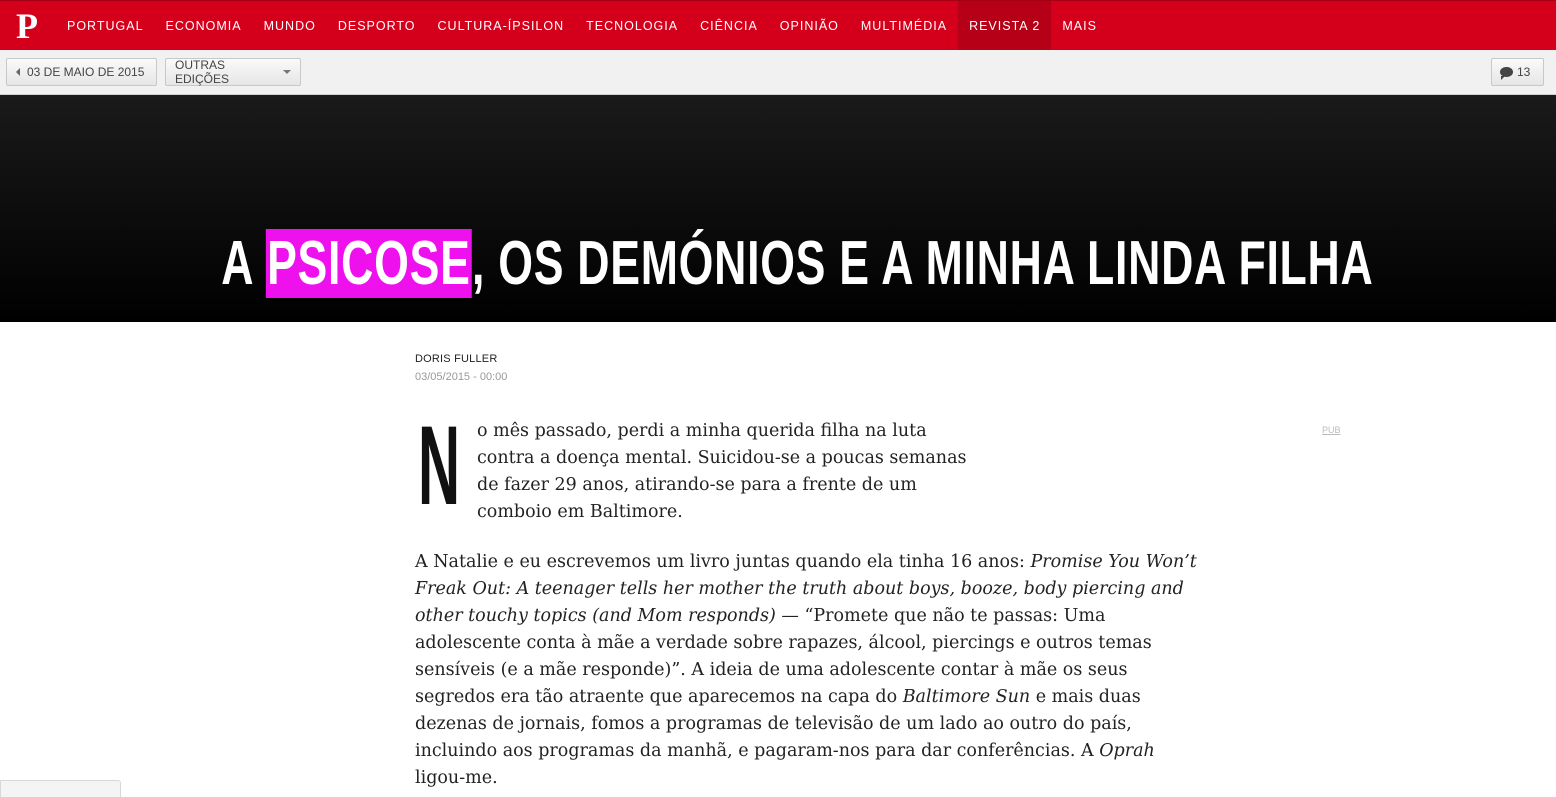 Image resolution: width=1556 pixels, height=797 pixels. I want to click on nav-item-desporto: DESPORTO, so click(377, 25).